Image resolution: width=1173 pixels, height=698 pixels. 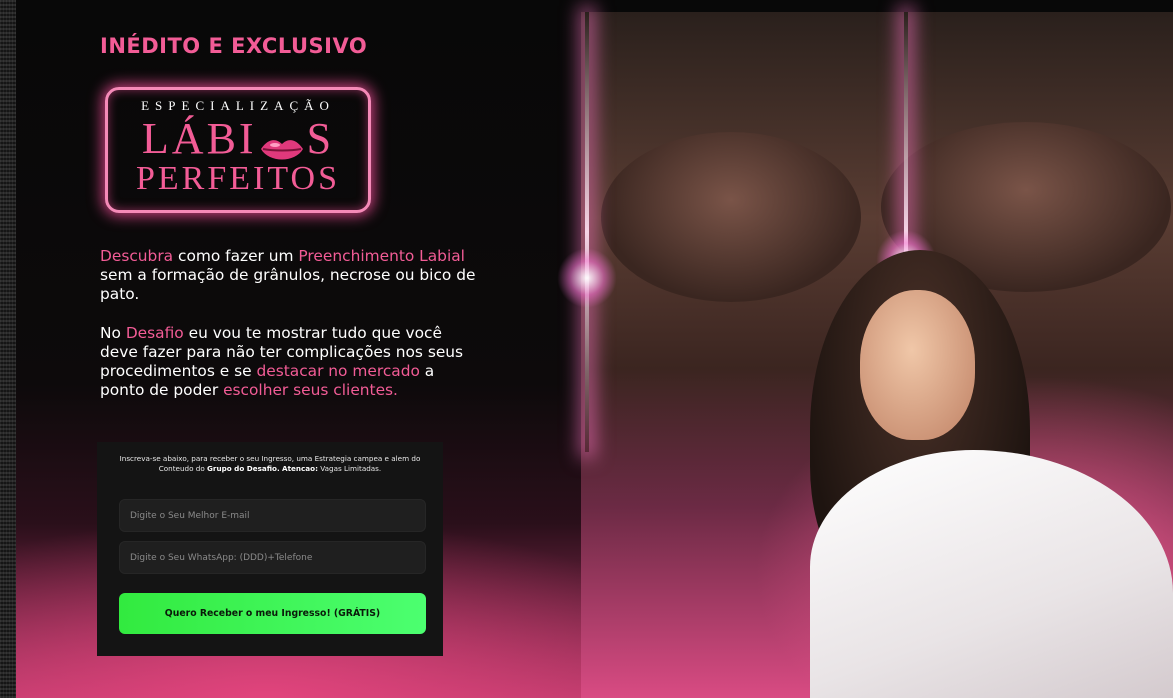 What do you see at coordinates (8, 349) in the screenshot?
I see `left-texture-strip` at bounding box center [8, 349].